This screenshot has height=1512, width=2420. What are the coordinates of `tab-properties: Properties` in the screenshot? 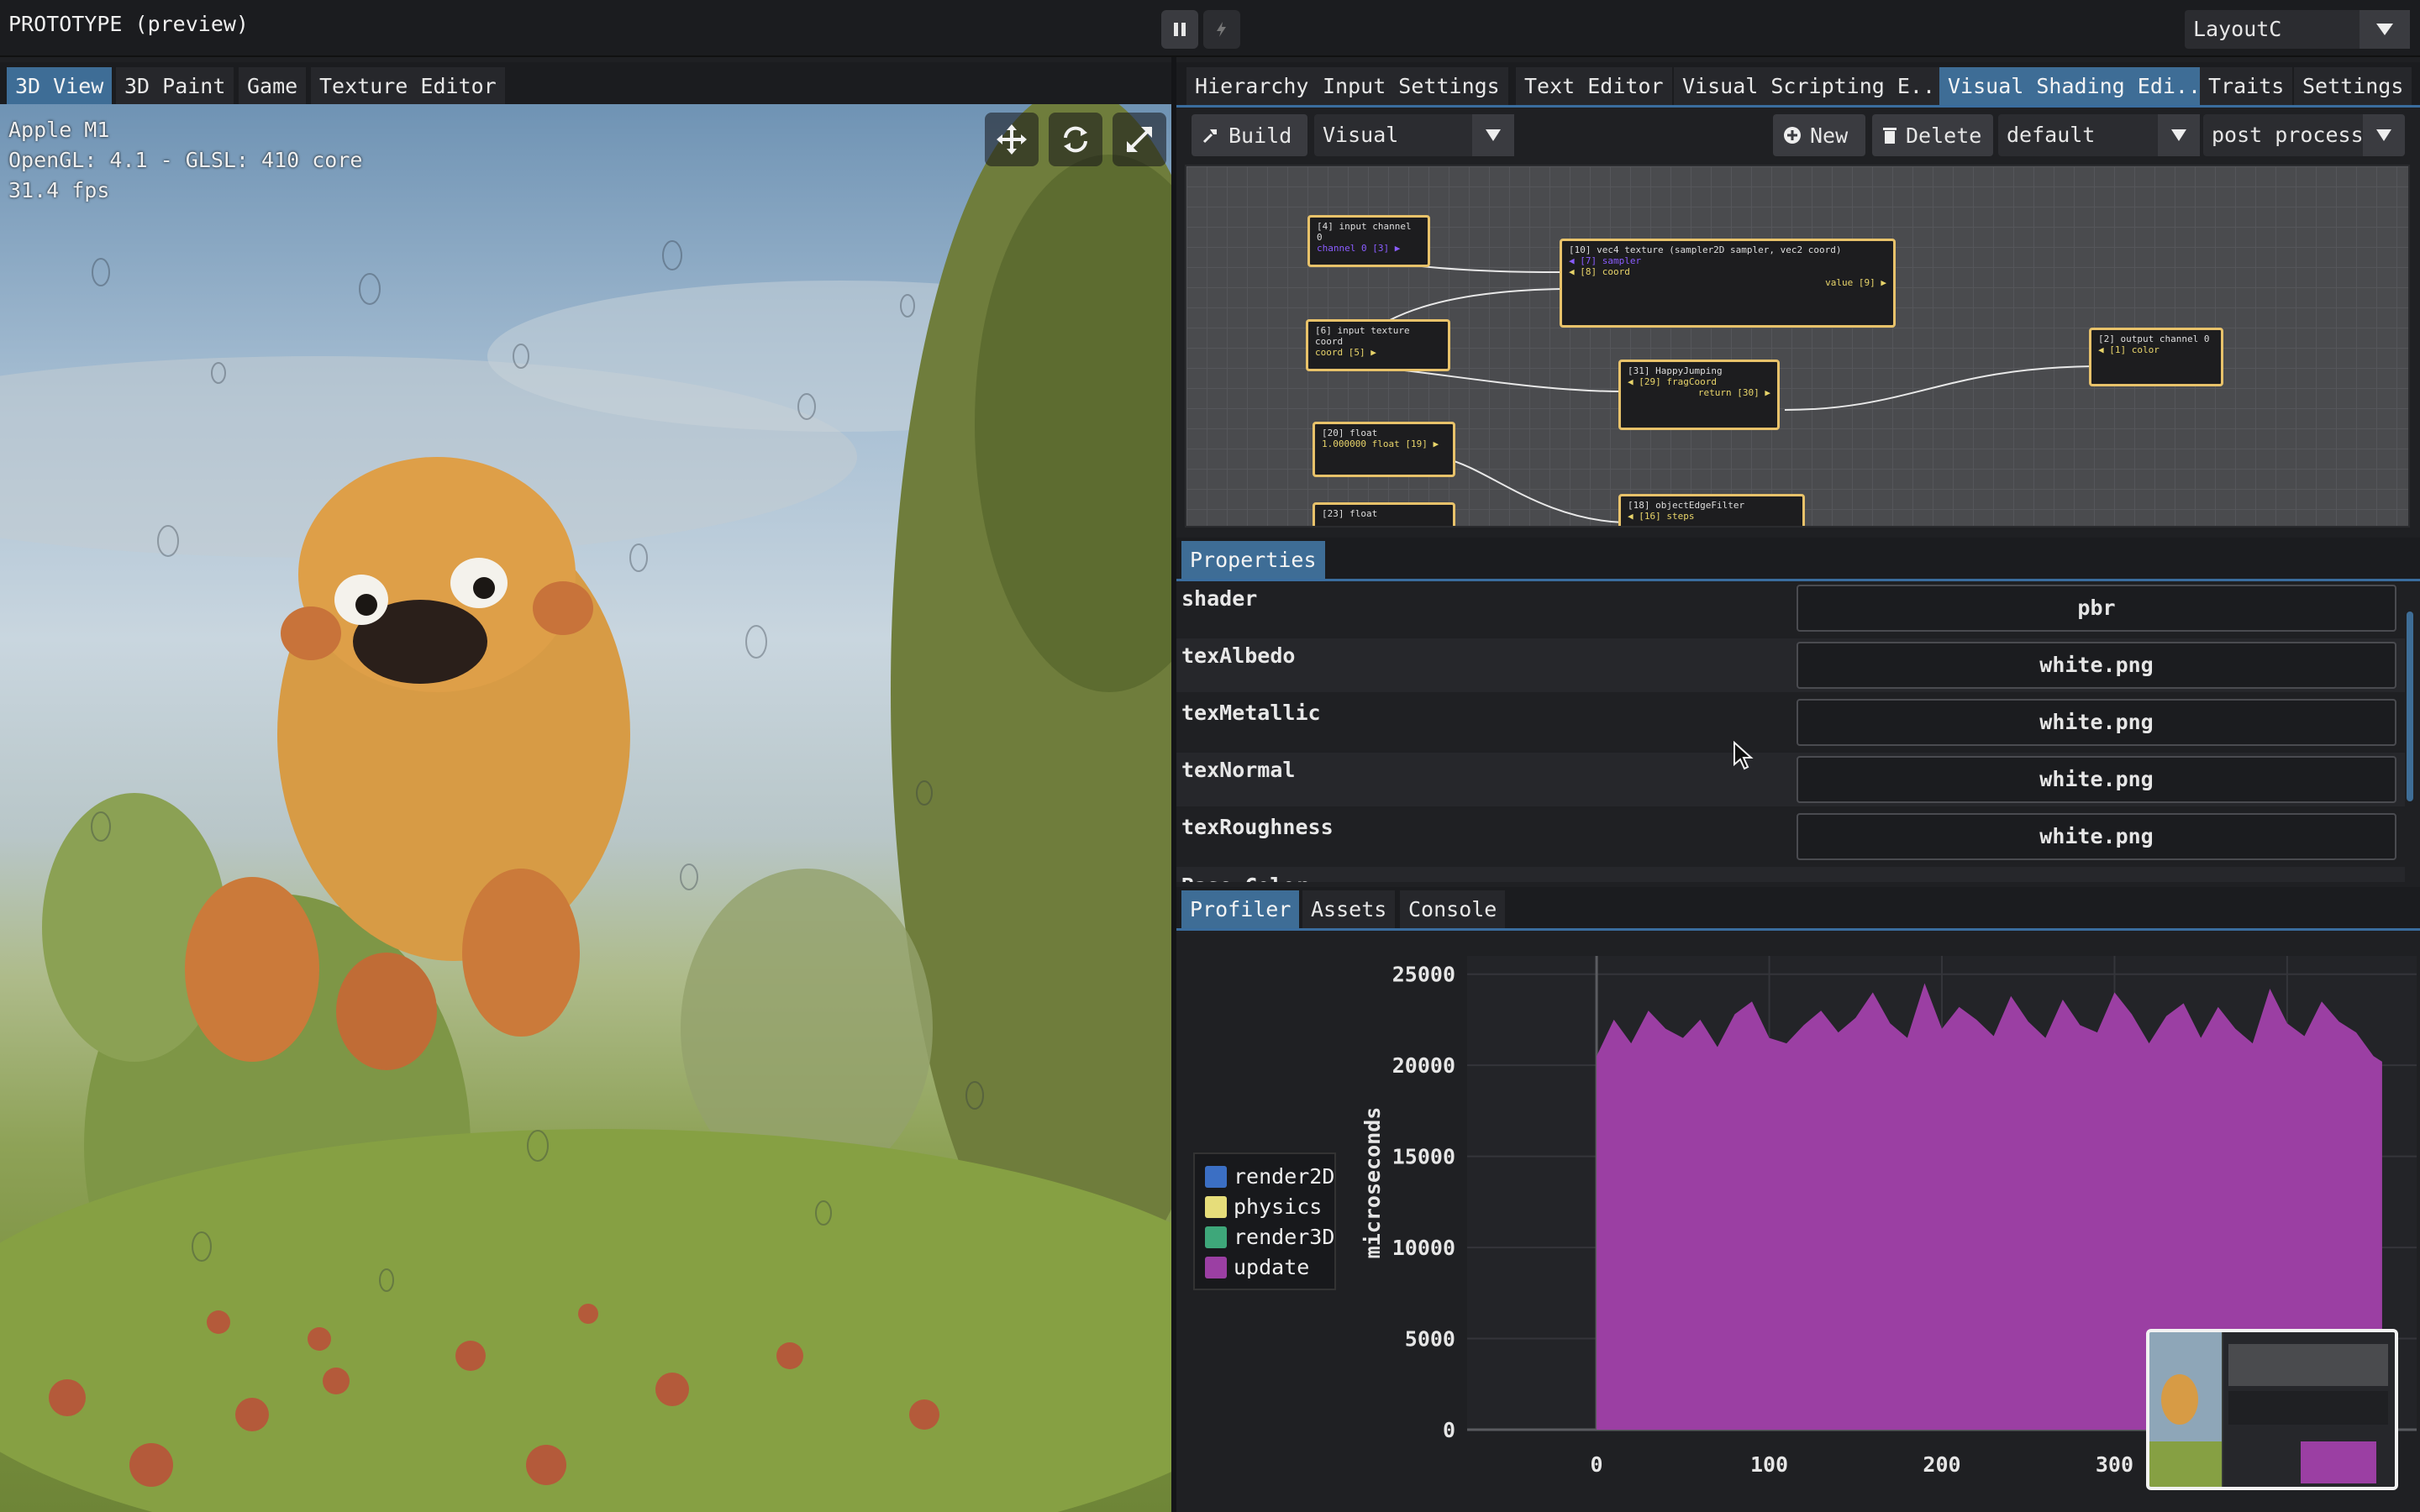 It's located at (1253, 560).